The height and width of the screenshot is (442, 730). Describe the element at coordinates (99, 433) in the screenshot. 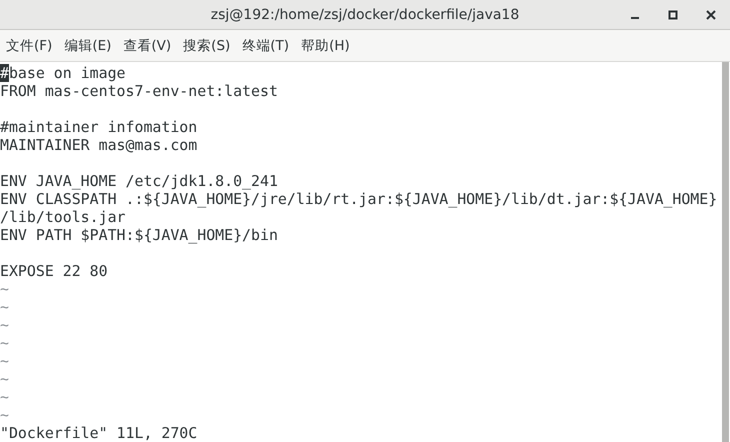

I see `status-message: "Dockerfile" 11L, 270C` at that location.